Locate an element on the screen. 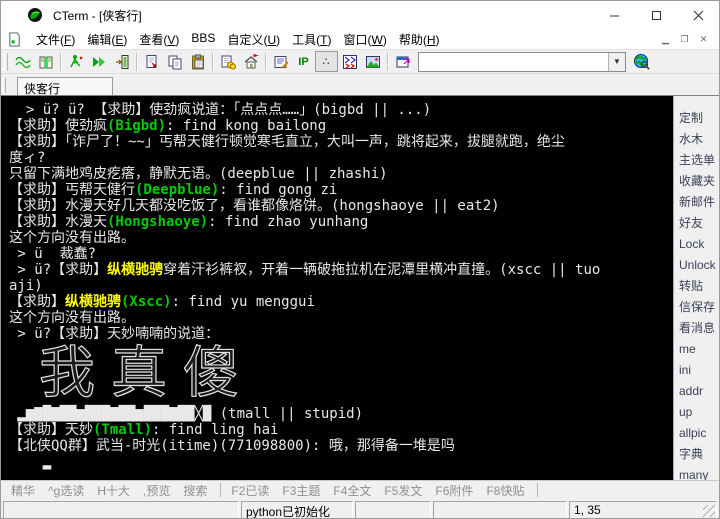 The width and height of the screenshot is (720, 519). address-input is located at coordinates (513, 61).